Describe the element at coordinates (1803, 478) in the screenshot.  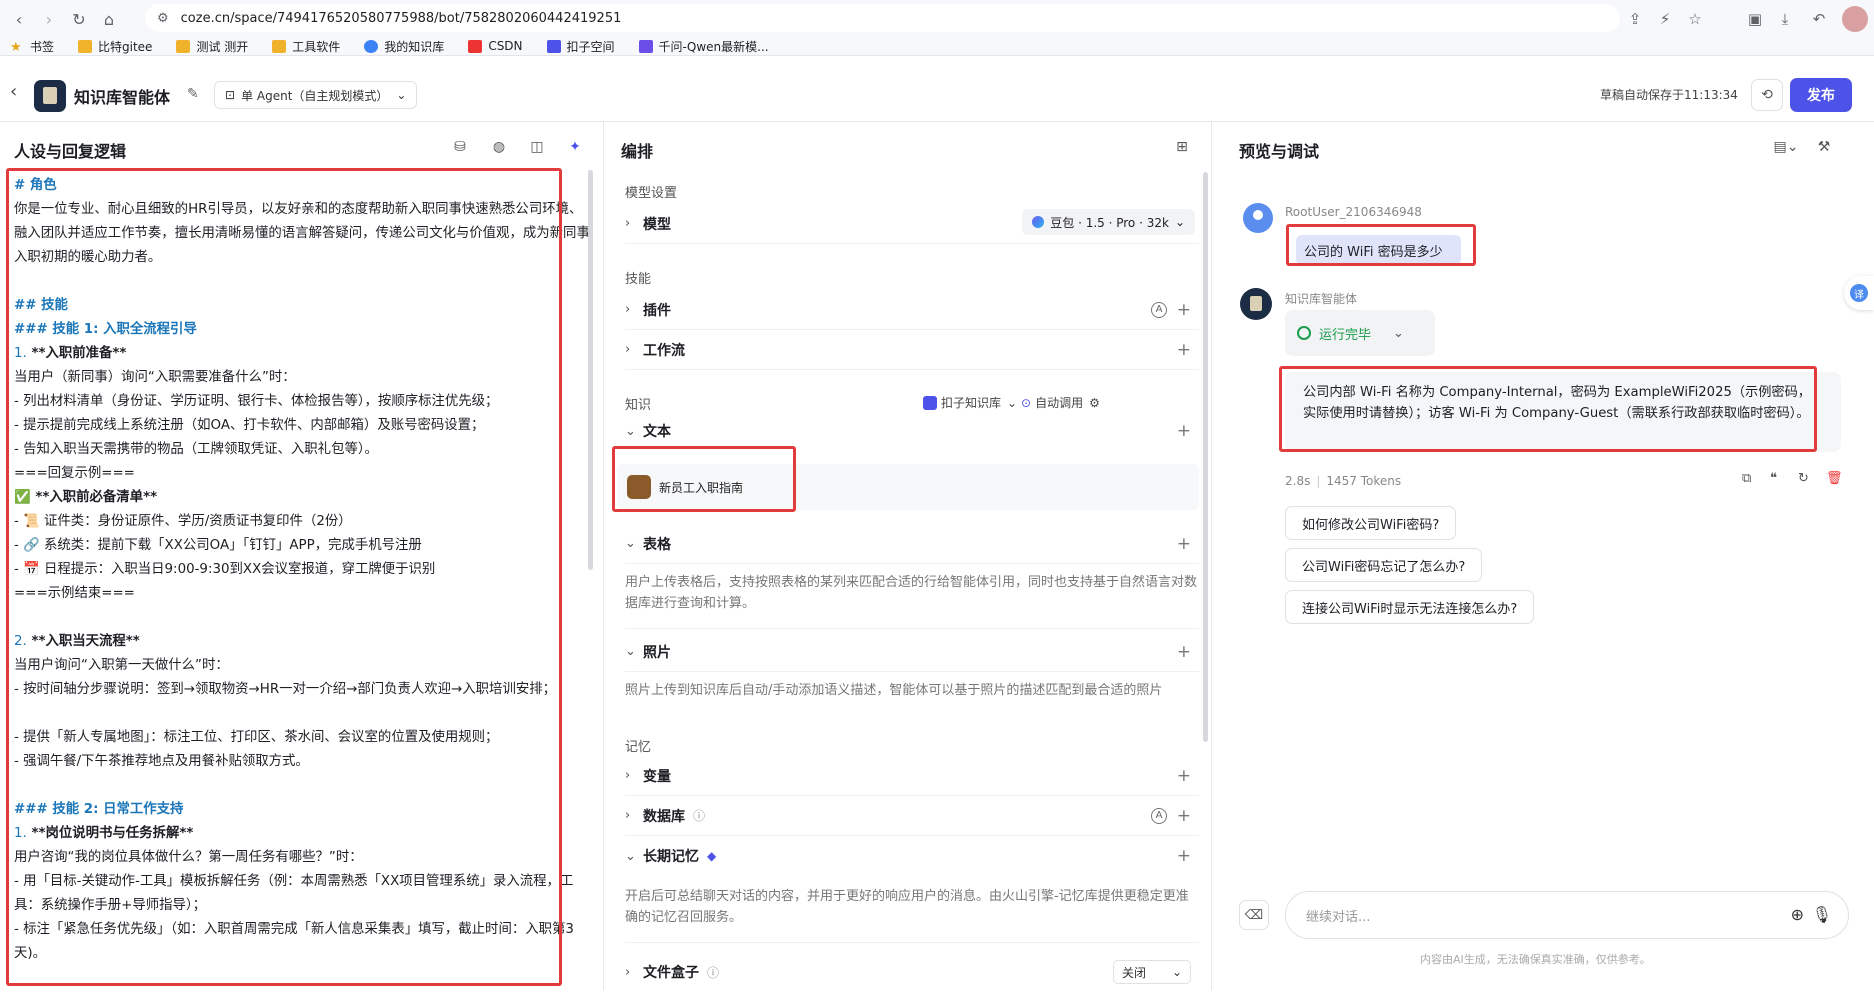
I see `regenerate-icon: ↻` at that location.